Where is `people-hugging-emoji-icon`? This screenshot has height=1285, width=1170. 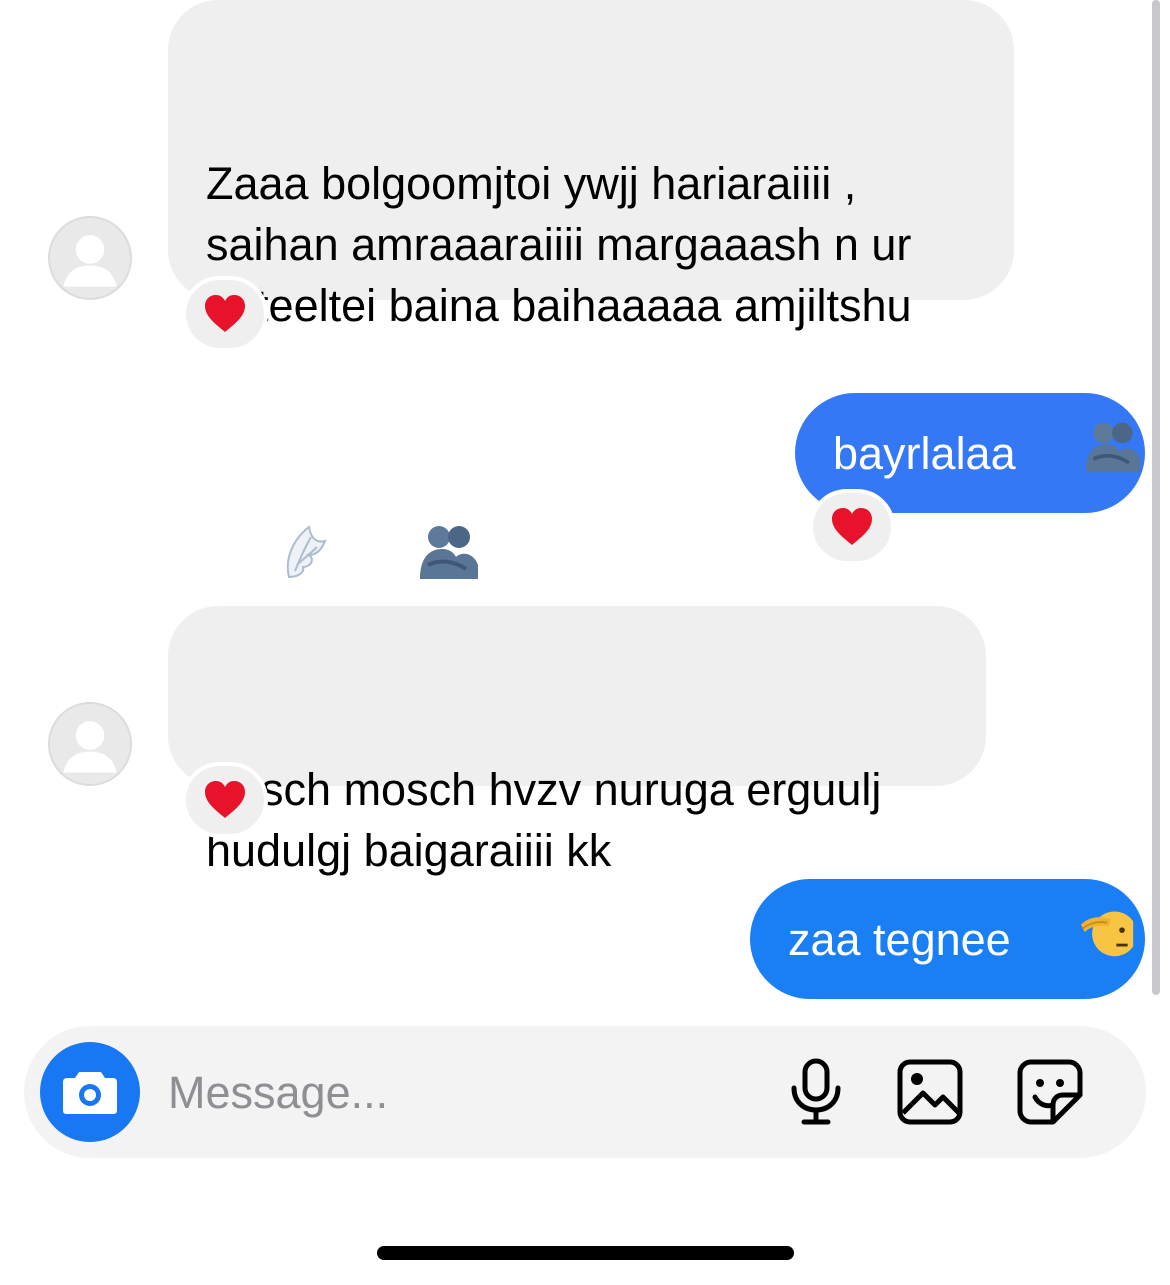
people-hugging-emoji-icon is located at coordinates (1088, 453).